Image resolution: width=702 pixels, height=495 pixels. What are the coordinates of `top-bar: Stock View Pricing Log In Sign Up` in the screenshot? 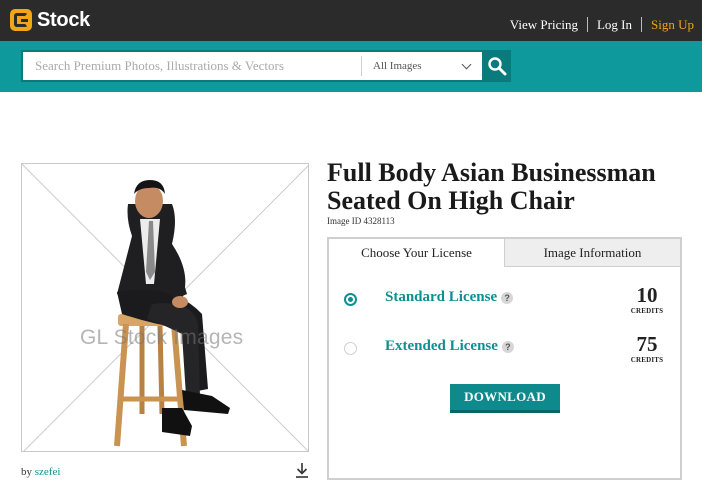 It's located at (351, 20).